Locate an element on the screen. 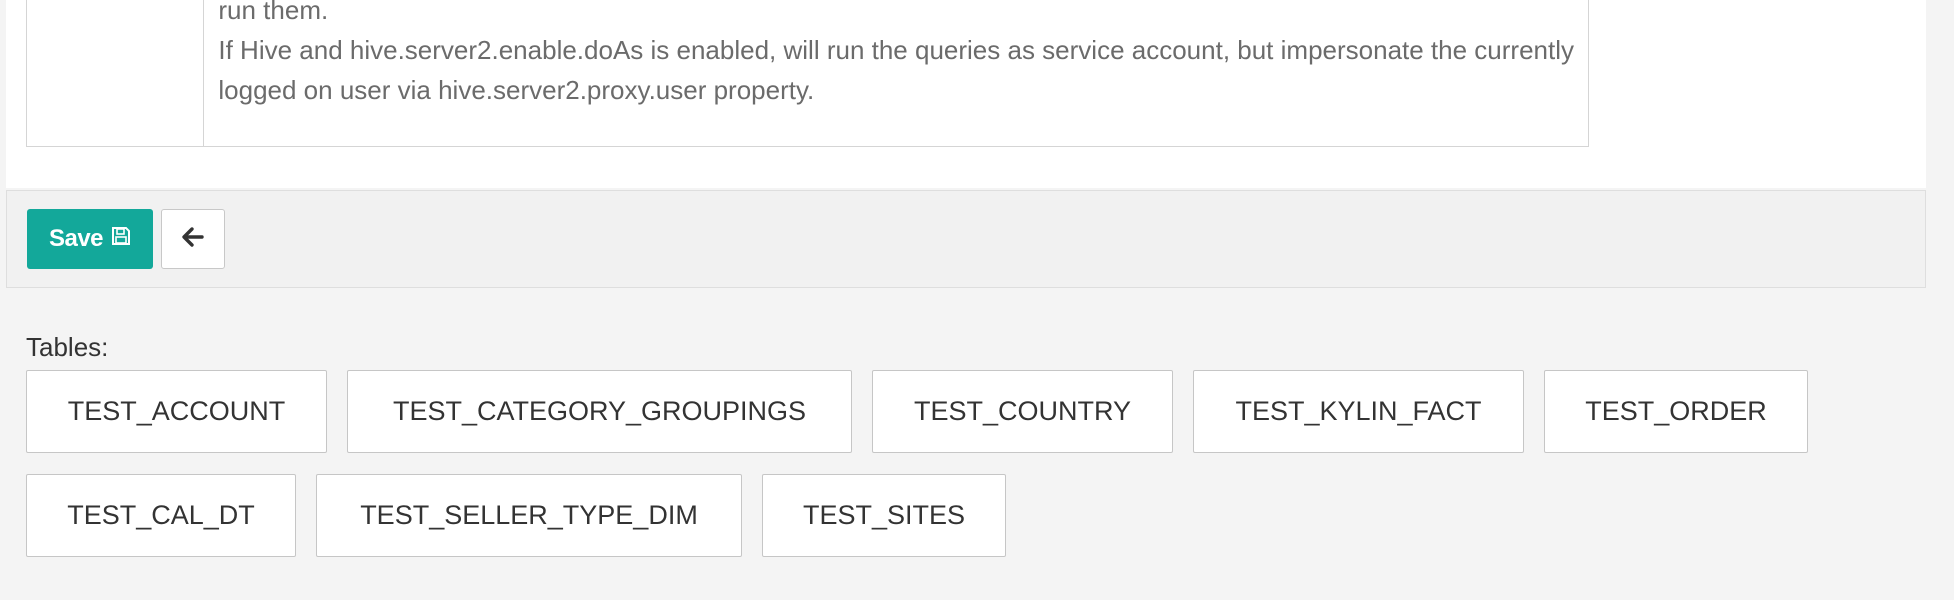 The height and width of the screenshot is (600, 1954). table-button-test-cal-dt: TEST_CAL_DT is located at coordinates (161, 515).